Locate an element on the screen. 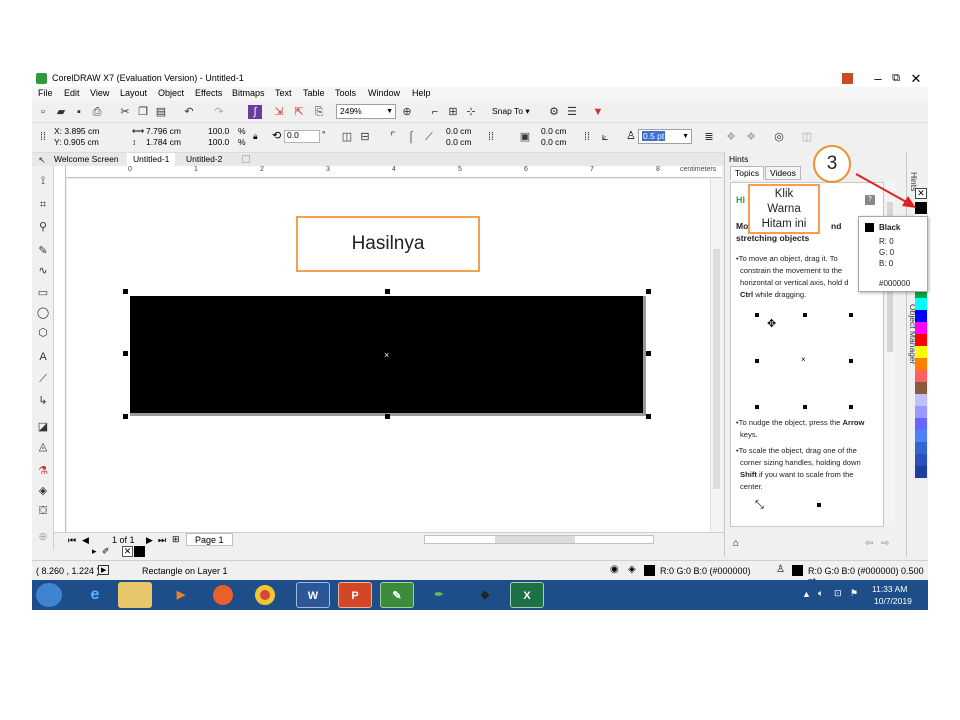  round-corner-icon: ⌜ is located at coordinates (393, 137).